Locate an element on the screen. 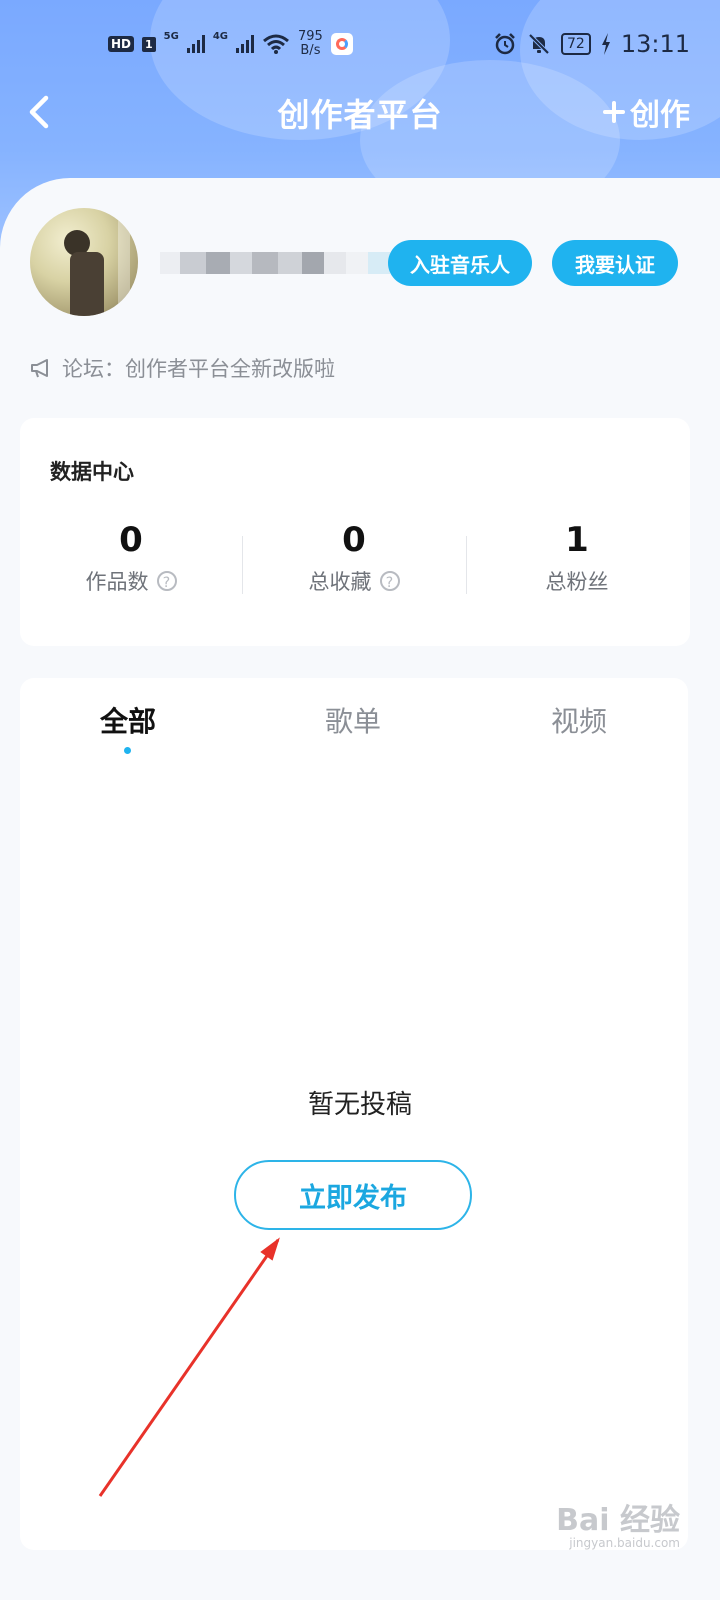 The image size is (720, 1600). stat-label: 总粉丝 is located at coordinates (577, 582).